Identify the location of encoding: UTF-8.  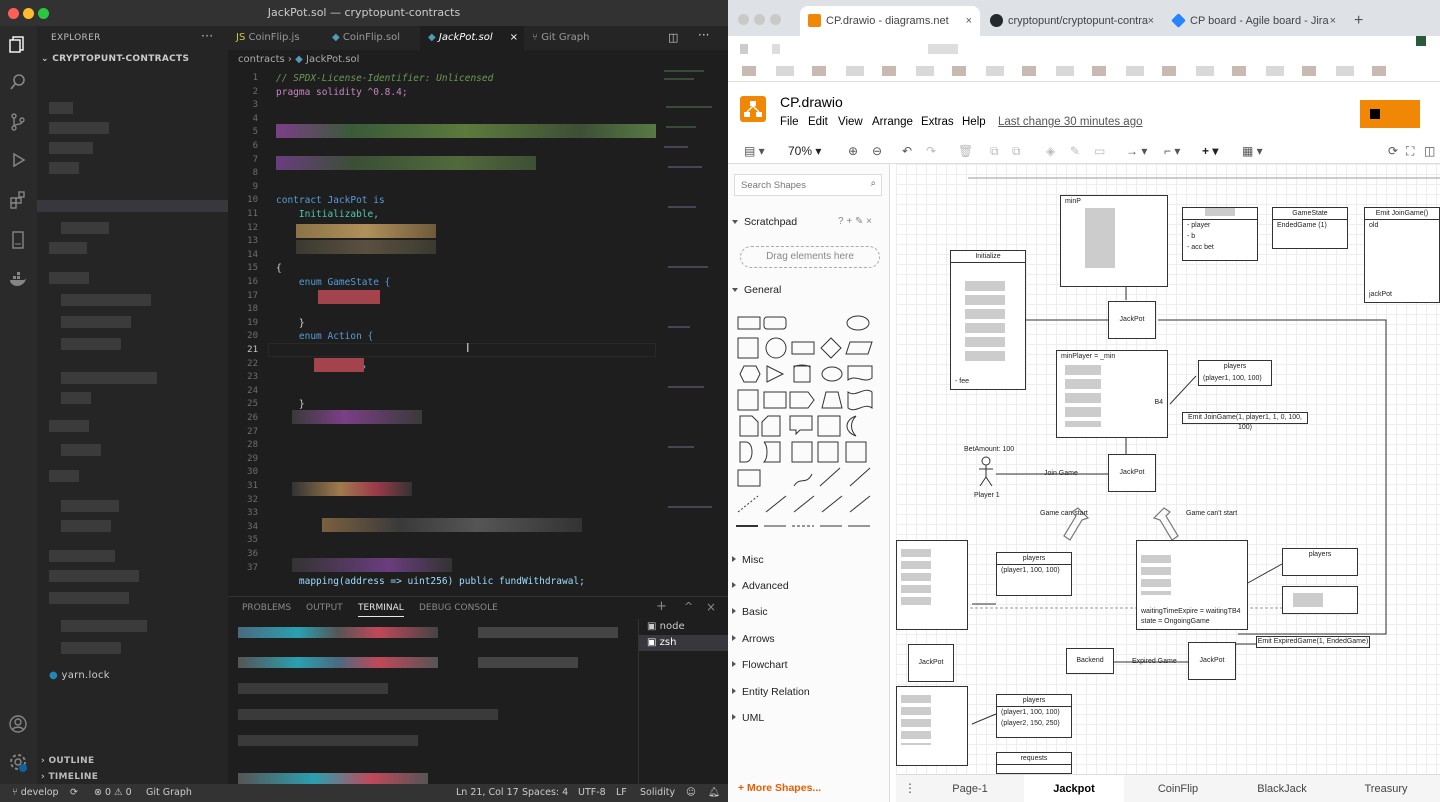
(592, 793).